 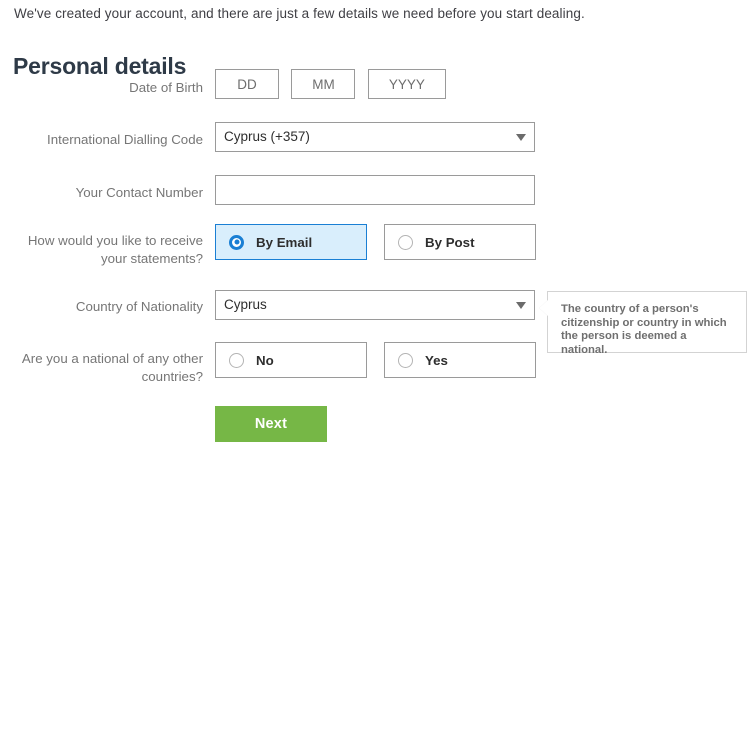 I want to click on date-of-birth-fields, so click(x=330, y=84).